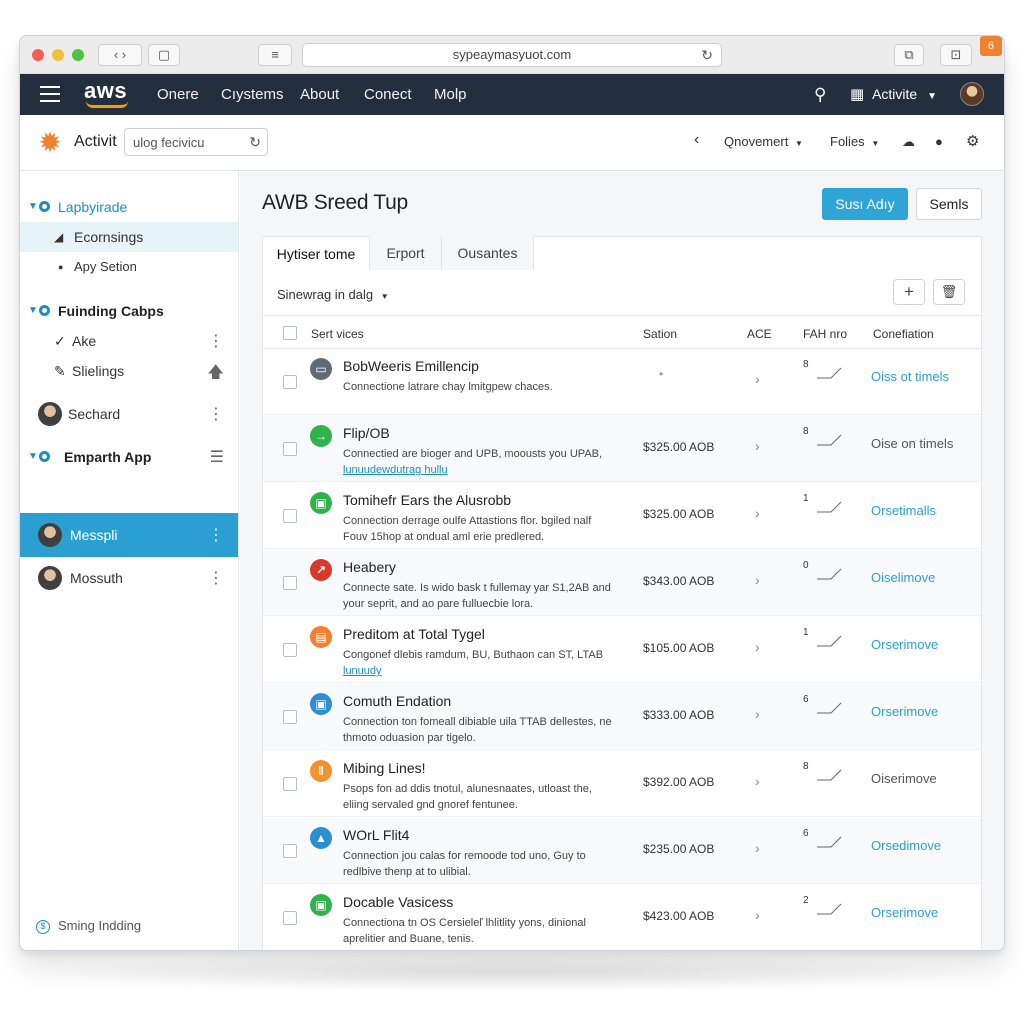 The height and width of the screenshot is (1024, 1024). I want to click on service-name: Heabery, so click(369, 567).